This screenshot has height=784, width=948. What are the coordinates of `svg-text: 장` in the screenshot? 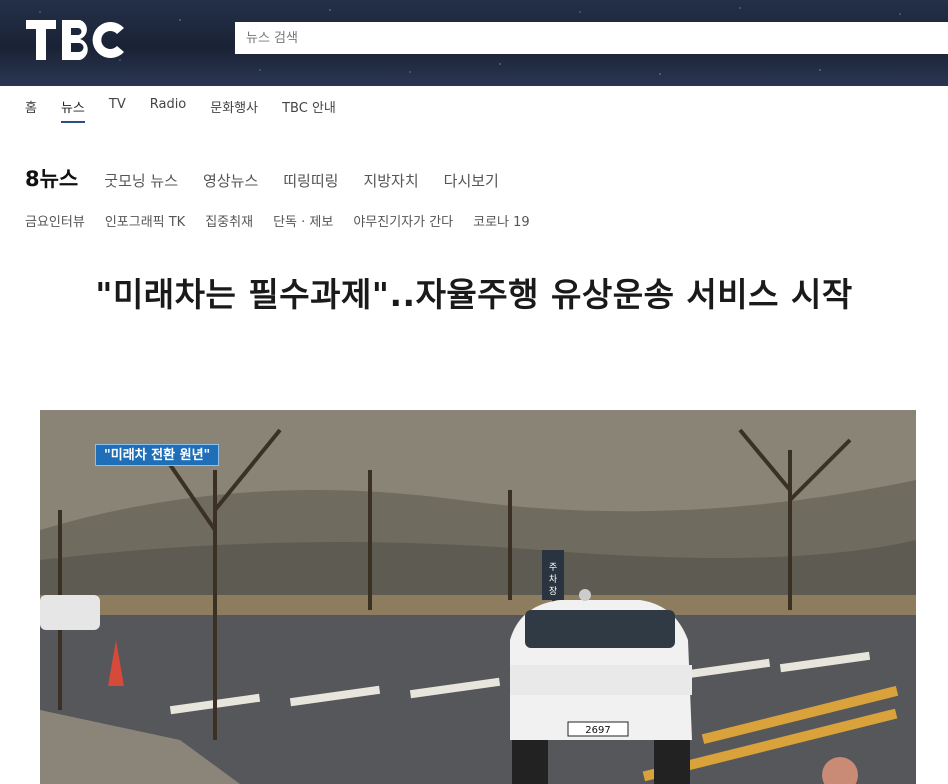 It's located at (553, 591).